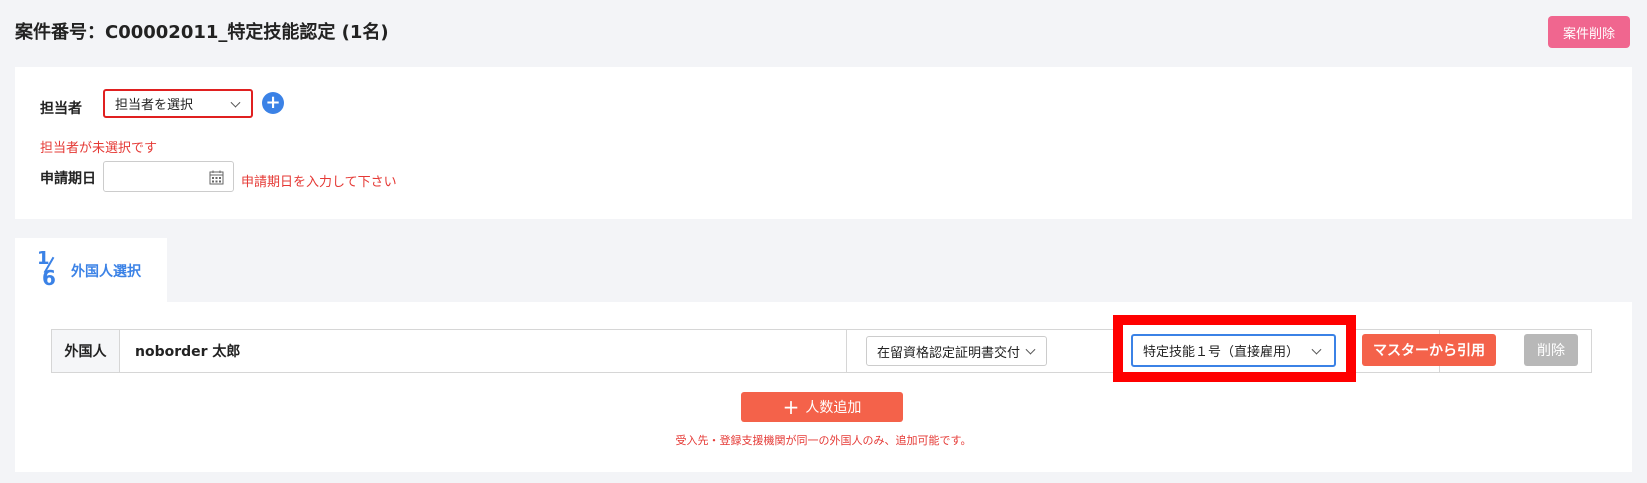  Describe the element at coordinates (168, 176) in the screenshot. I see `application-date-input` at that location.